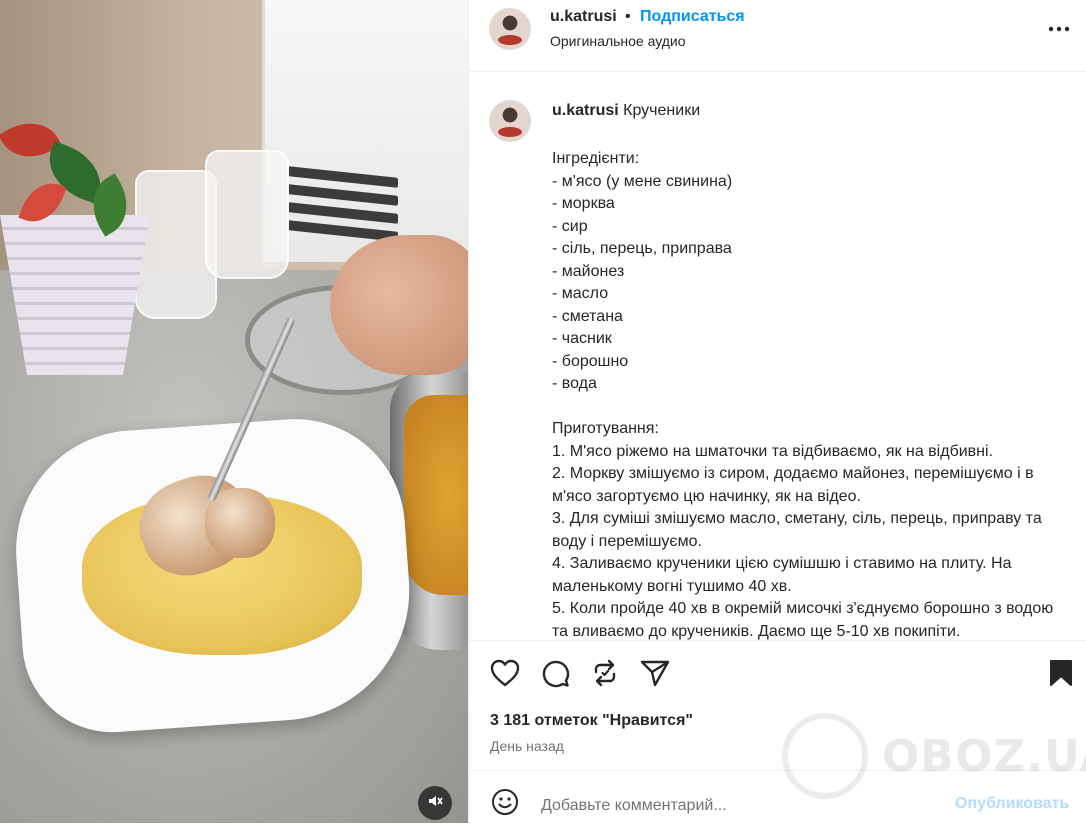 Image resolution: width=1086 pixels, height=824 pixels. I want to click on caption-line: - майонез, so click(588, 271).